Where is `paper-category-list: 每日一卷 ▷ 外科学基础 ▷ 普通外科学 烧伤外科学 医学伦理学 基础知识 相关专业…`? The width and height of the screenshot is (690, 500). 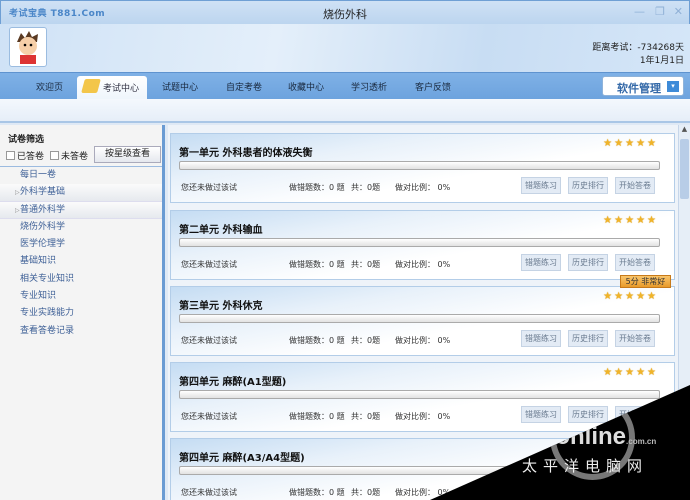
paper-category-list: 每日一卷 ▷ 外科学基础 ▷ 普通外科学 烧伤外科学 医学伦理学 基础知识 相关专业… is located at coordinates (81, 253).